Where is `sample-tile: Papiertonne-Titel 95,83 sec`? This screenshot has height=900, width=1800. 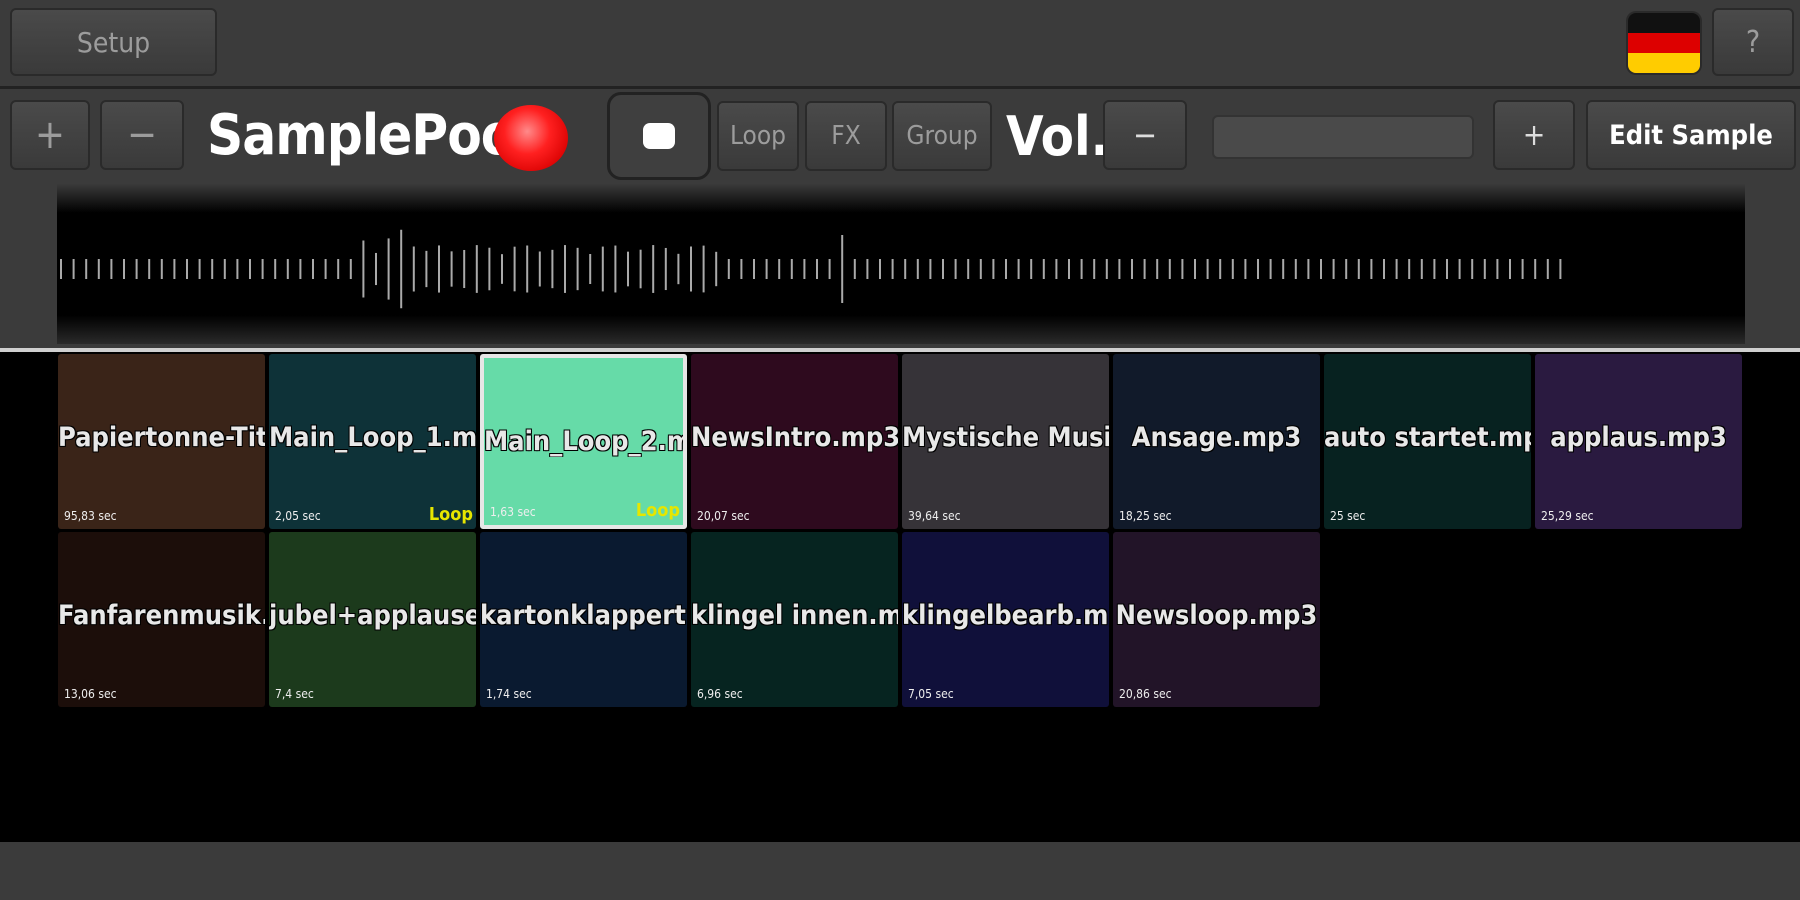 sample-tile: Papiertonne-Titel 95,83 sec is located at coordinates (161, 441).